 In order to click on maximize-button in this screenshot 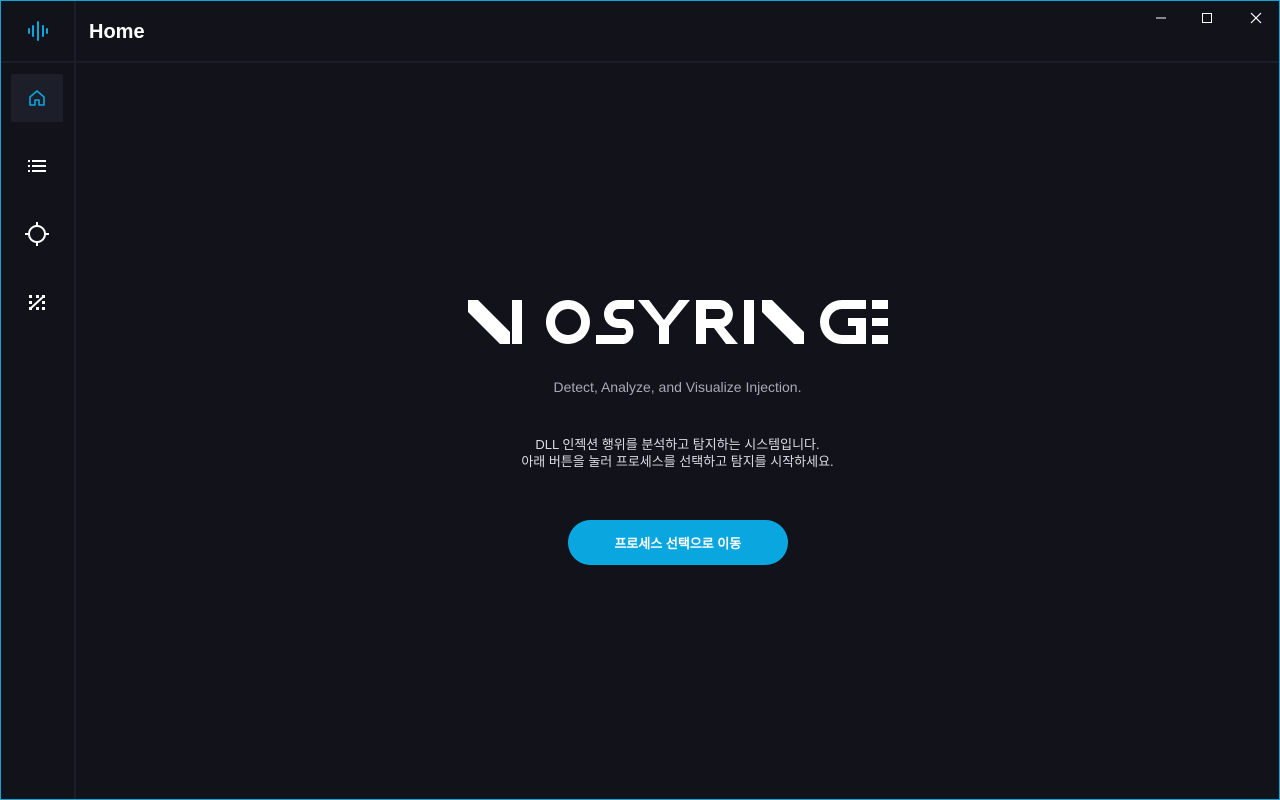, I will do `click(1207, 18)`.